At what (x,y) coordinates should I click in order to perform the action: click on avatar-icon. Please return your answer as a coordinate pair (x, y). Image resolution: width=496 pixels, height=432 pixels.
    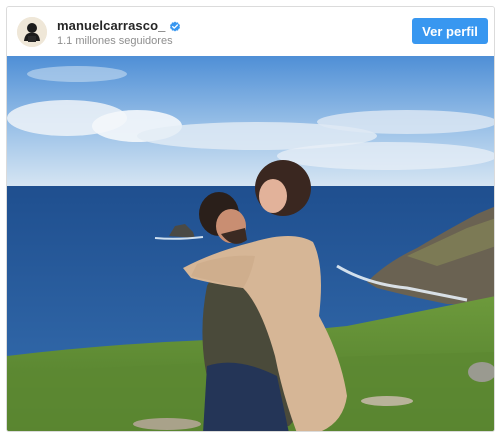
    Looking at the image, I should click on (32, 32).